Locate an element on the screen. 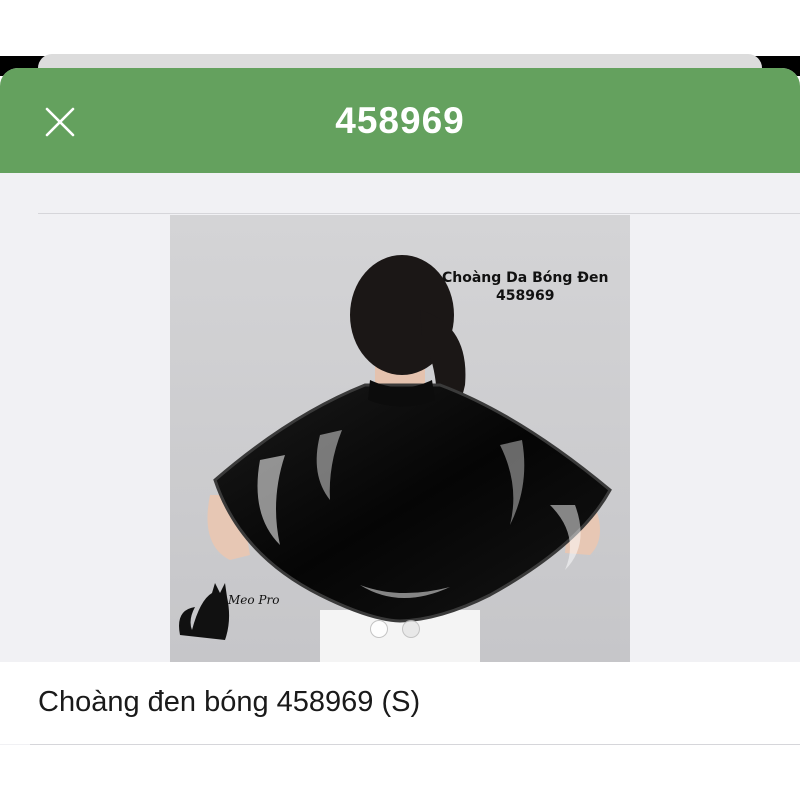  divider is located at coordinates (419, 213).